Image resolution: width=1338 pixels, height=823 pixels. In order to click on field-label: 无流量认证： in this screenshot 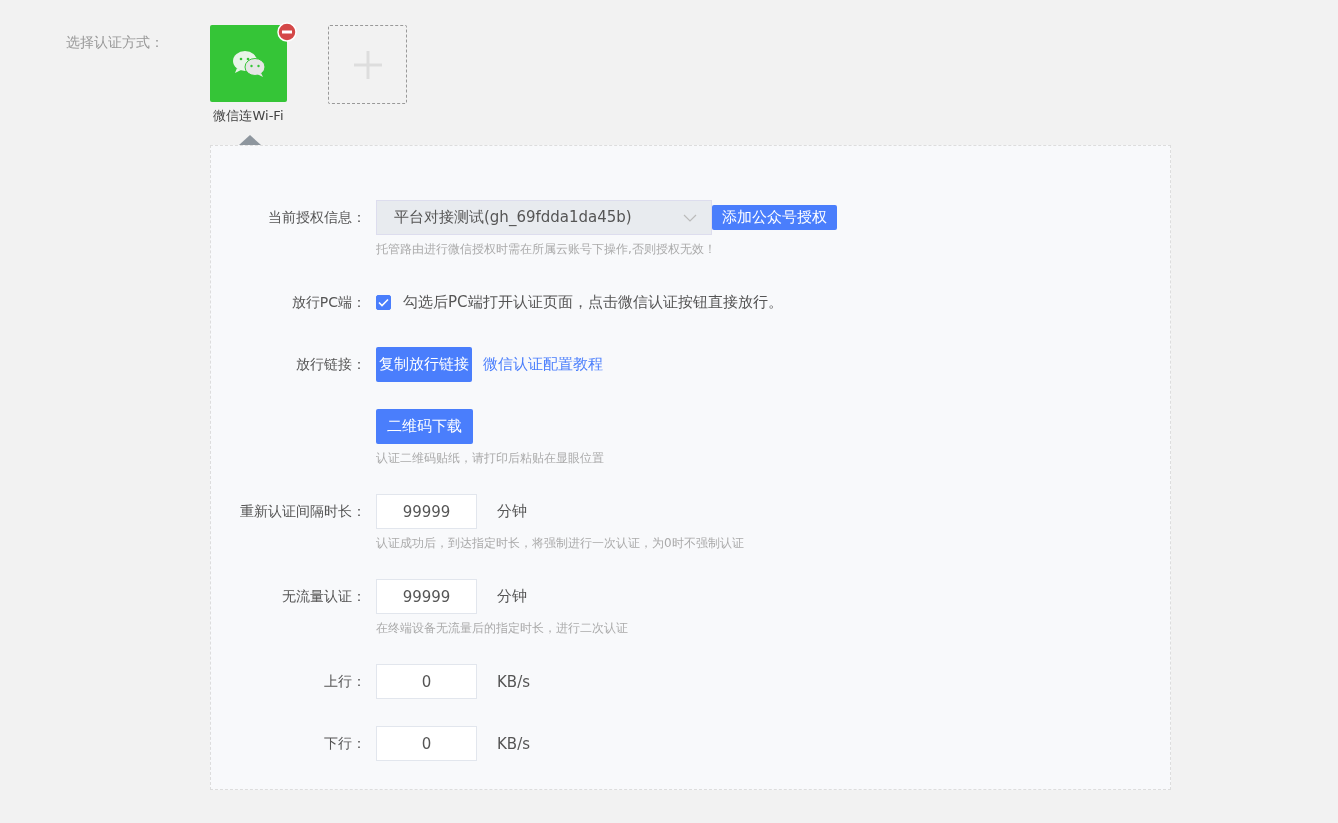, I will do `click(323, 596)`.